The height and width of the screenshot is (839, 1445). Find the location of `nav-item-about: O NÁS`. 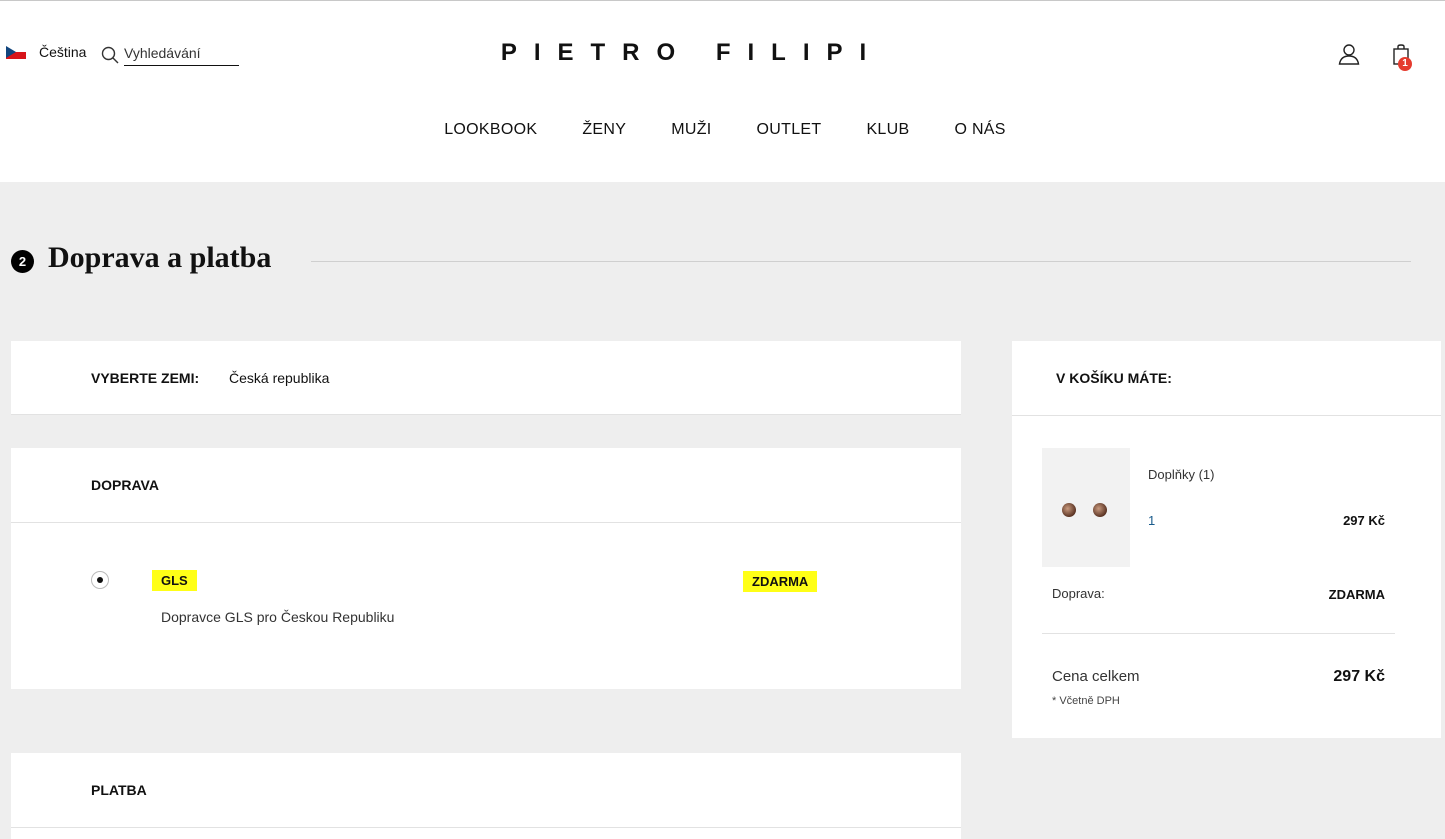

nav-item-about: O NÁS is located at coordinates (979, 130).